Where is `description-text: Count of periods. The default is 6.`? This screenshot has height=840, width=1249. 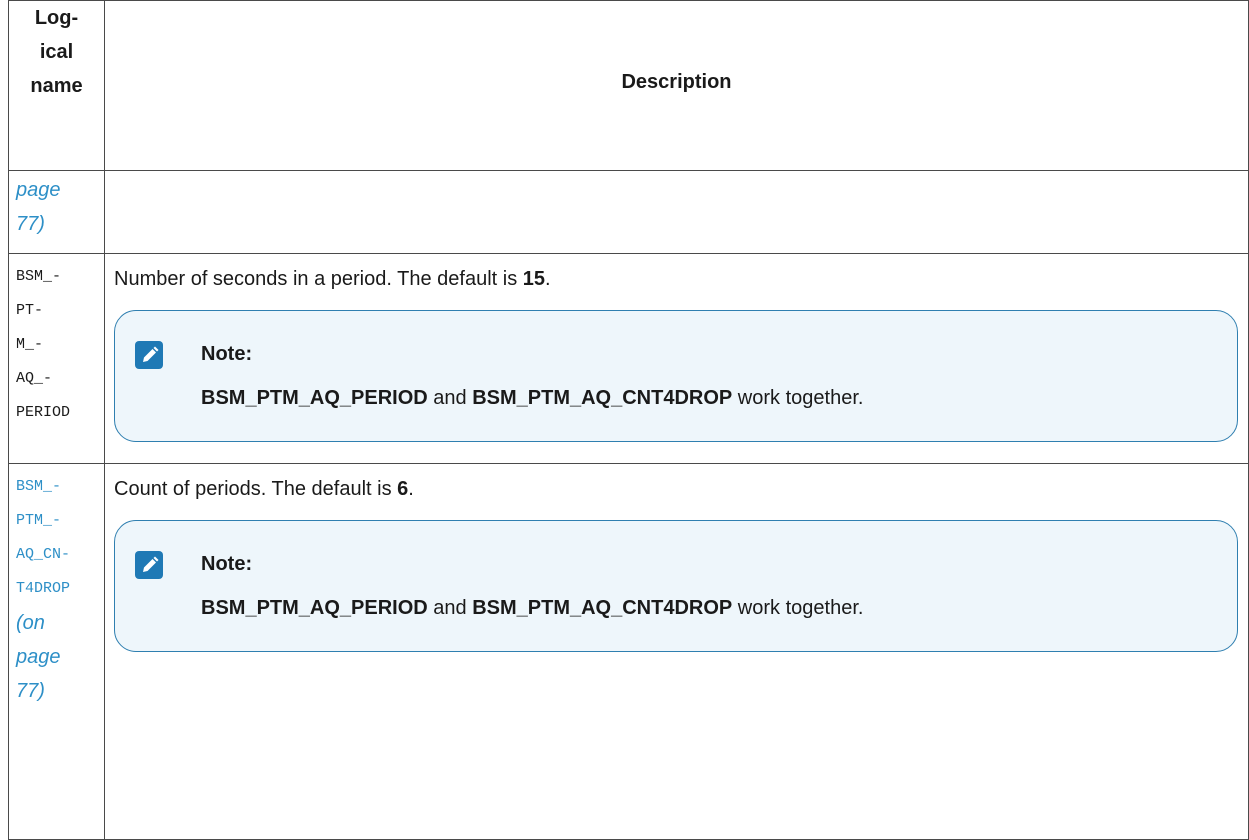 description-text: Count of periods. The default is 6. is located at coordinates (676, 489).